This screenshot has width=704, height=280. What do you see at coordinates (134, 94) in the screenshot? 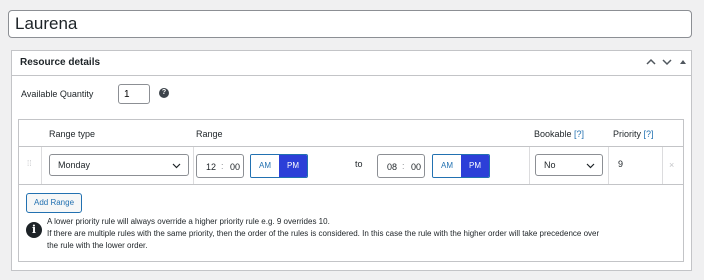
I see `available-quantity-input` at bounding box center [134, 94].